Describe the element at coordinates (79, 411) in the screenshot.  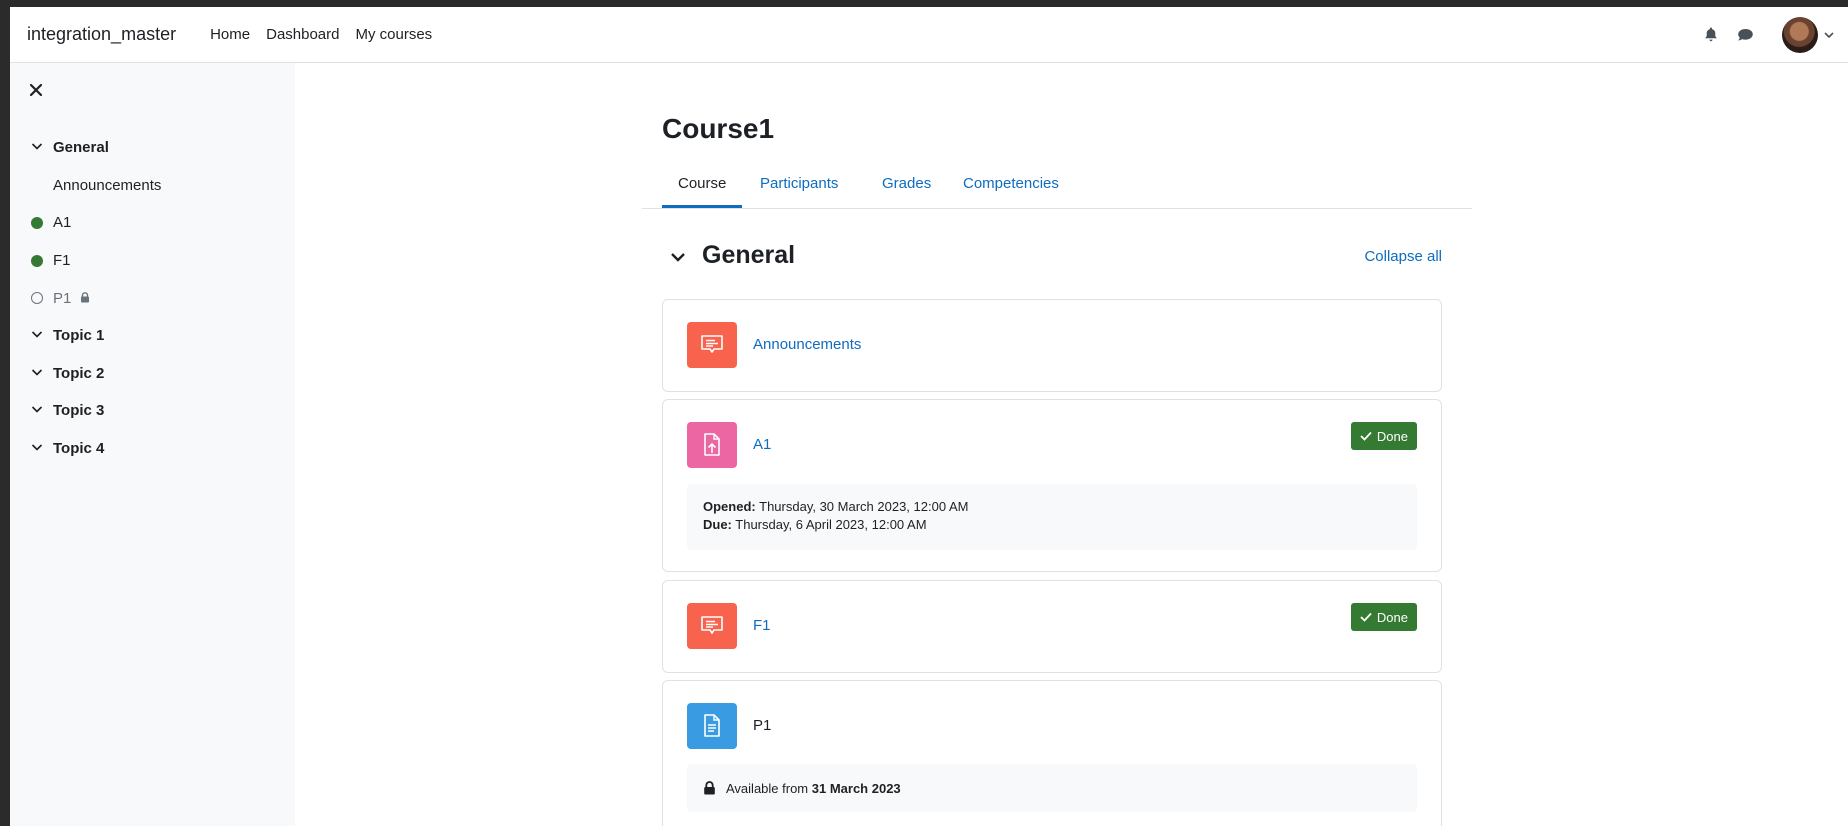
I see `course-index-label: Topic 3` at that location.